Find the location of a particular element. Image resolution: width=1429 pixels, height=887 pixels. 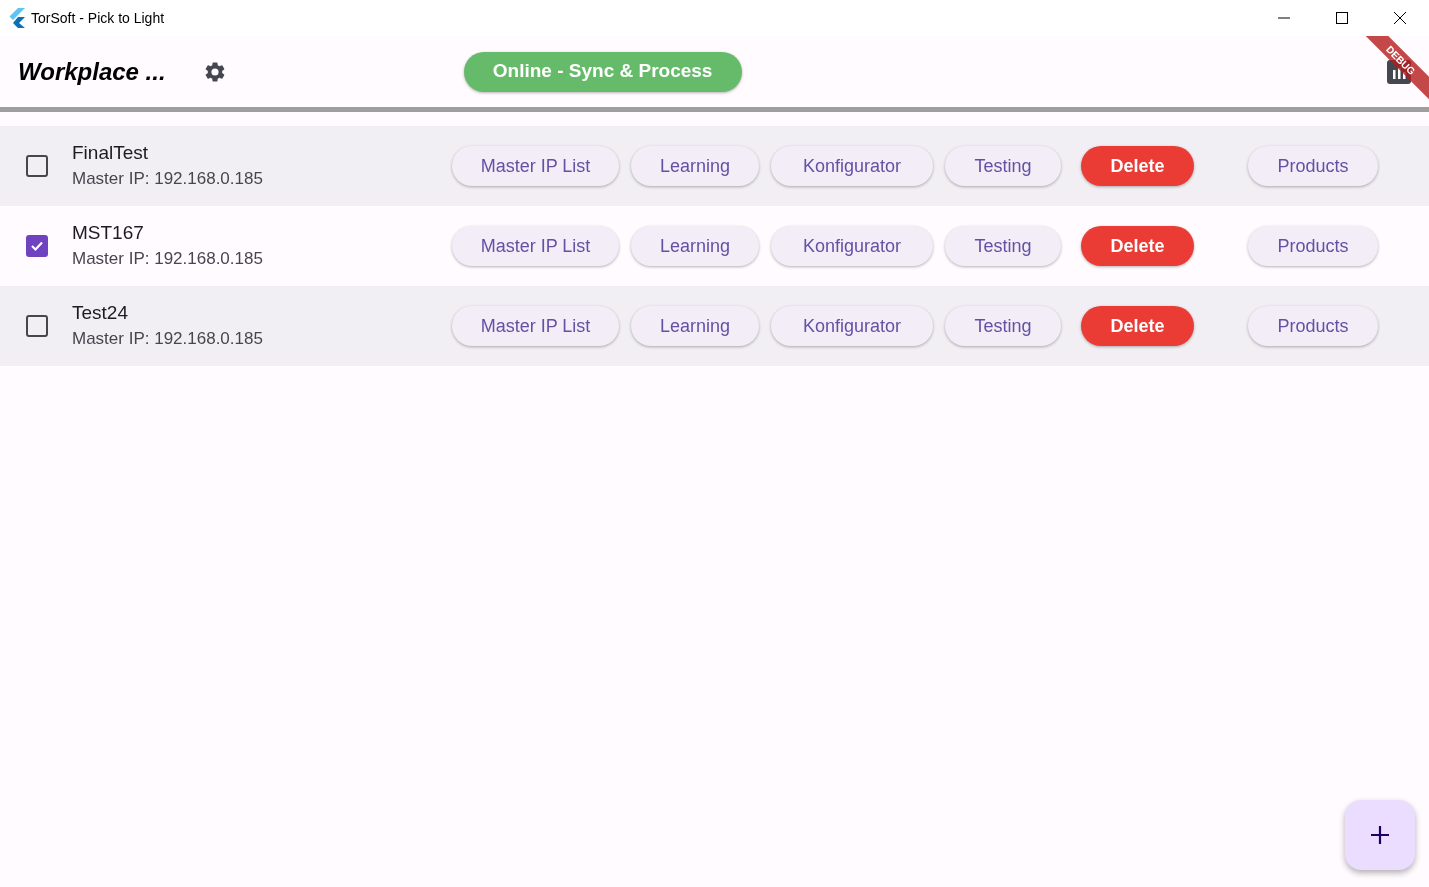

workplace-name: Test24 is located at coordinates (100, 313).